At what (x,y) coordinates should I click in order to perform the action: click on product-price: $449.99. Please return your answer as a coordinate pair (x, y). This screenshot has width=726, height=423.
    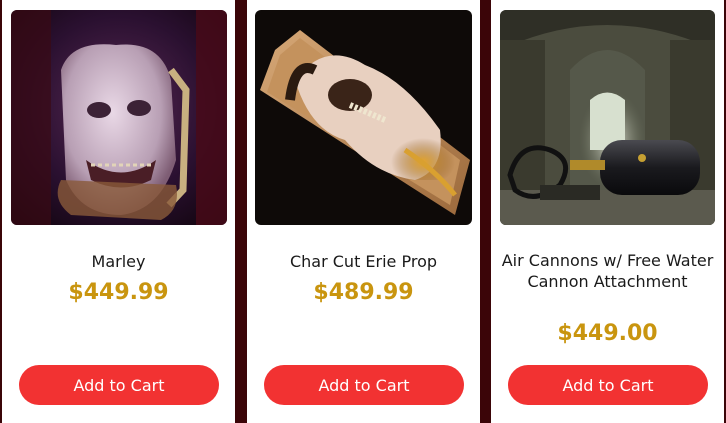
    Looking at the image, I should click on (118, 292).